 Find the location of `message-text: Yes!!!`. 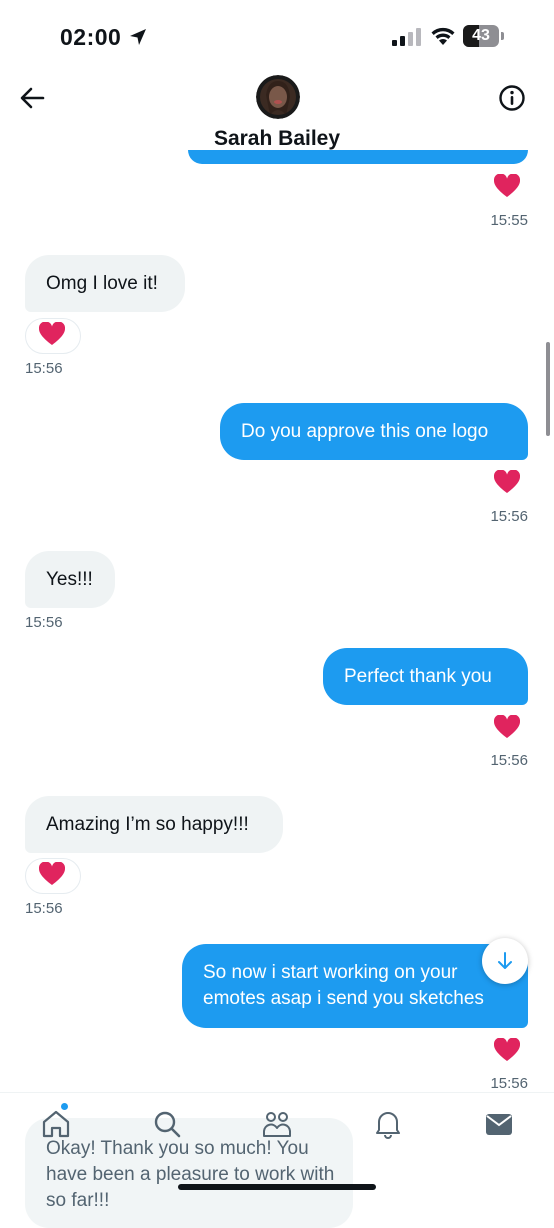

message-text: Yes!!! is located at coordinates (69, 579).